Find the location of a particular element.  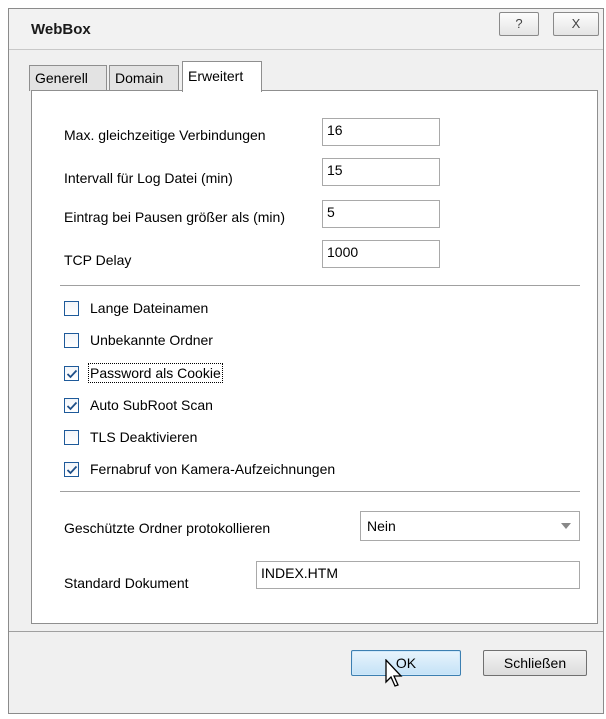

tab-generell: Generell is located at coordinates (68, 78).